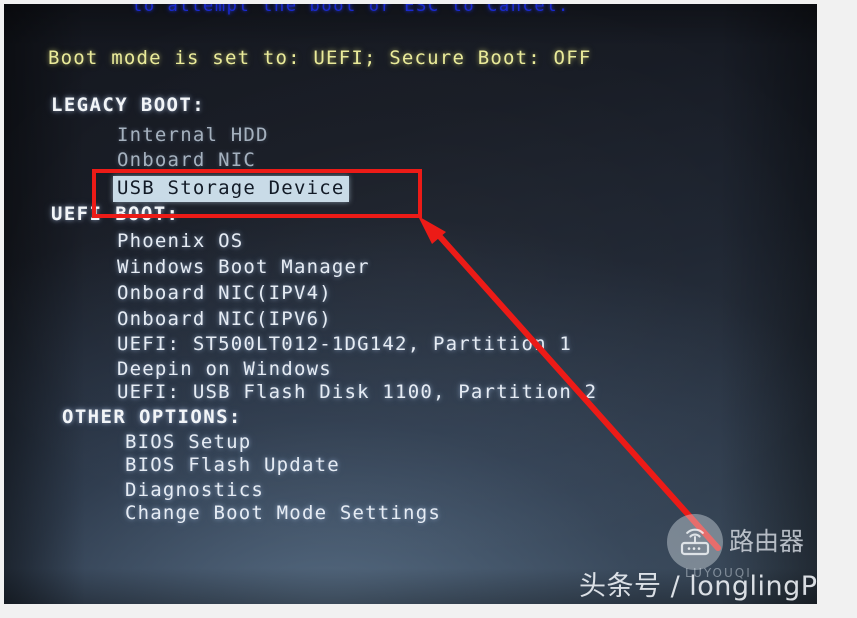  Describe the element at coordinates (224, 293) in the screenshot. I see `boot-item-onboard-nic-ipv4: Onboard NIC(IPV4)` at that location.